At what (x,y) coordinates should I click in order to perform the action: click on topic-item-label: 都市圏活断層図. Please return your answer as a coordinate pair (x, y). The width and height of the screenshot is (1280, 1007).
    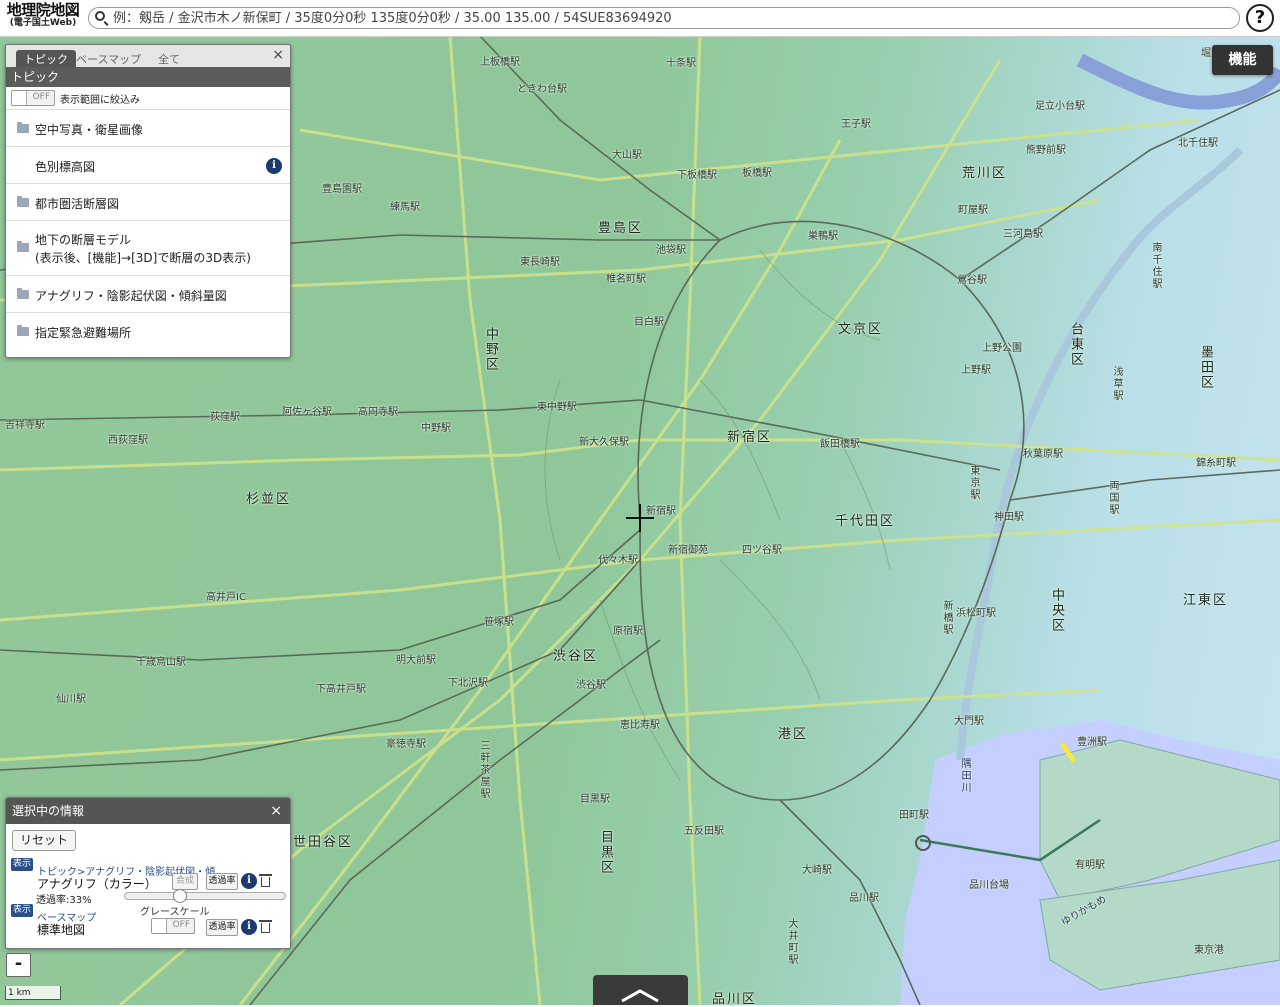
    Looking at the image, I should click on (77, 204).